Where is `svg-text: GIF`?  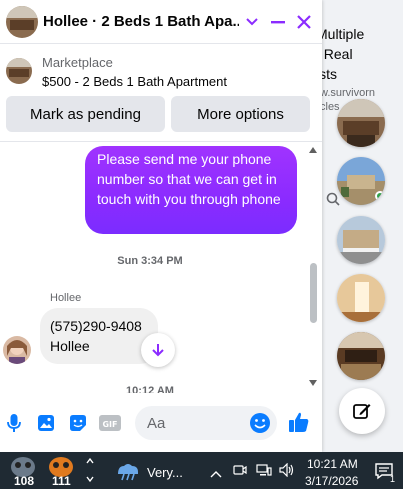
svg-text: GIF is located at coordinates (109, 424).